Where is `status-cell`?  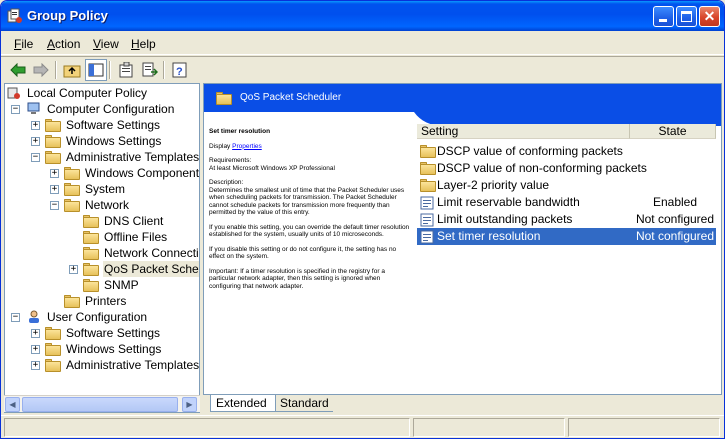 status-cell is located at coordinates (489, 427).